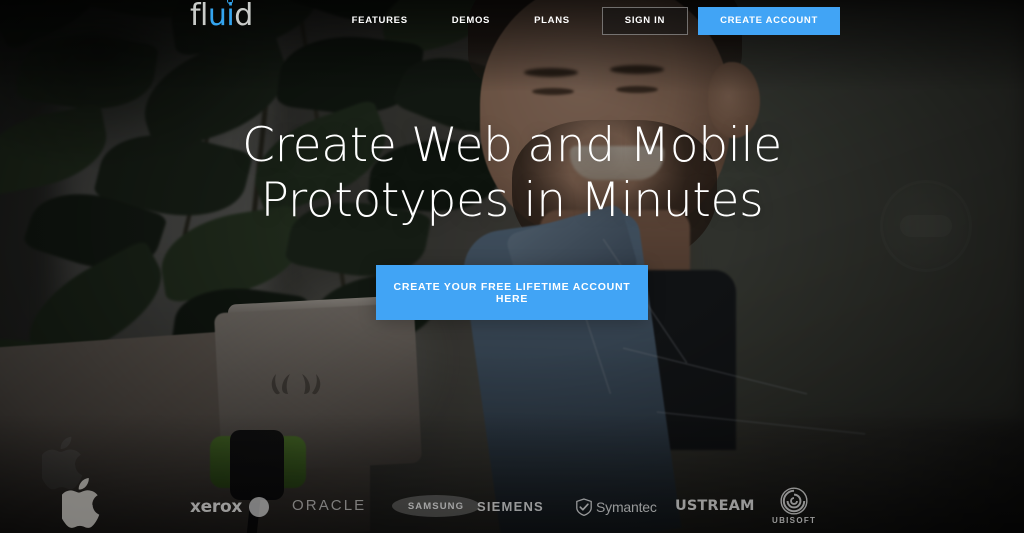  Describe the element at coordinates (769, 21) in the screenshot. I see `create-account-button: CREATE ACCOUNT` at that location.